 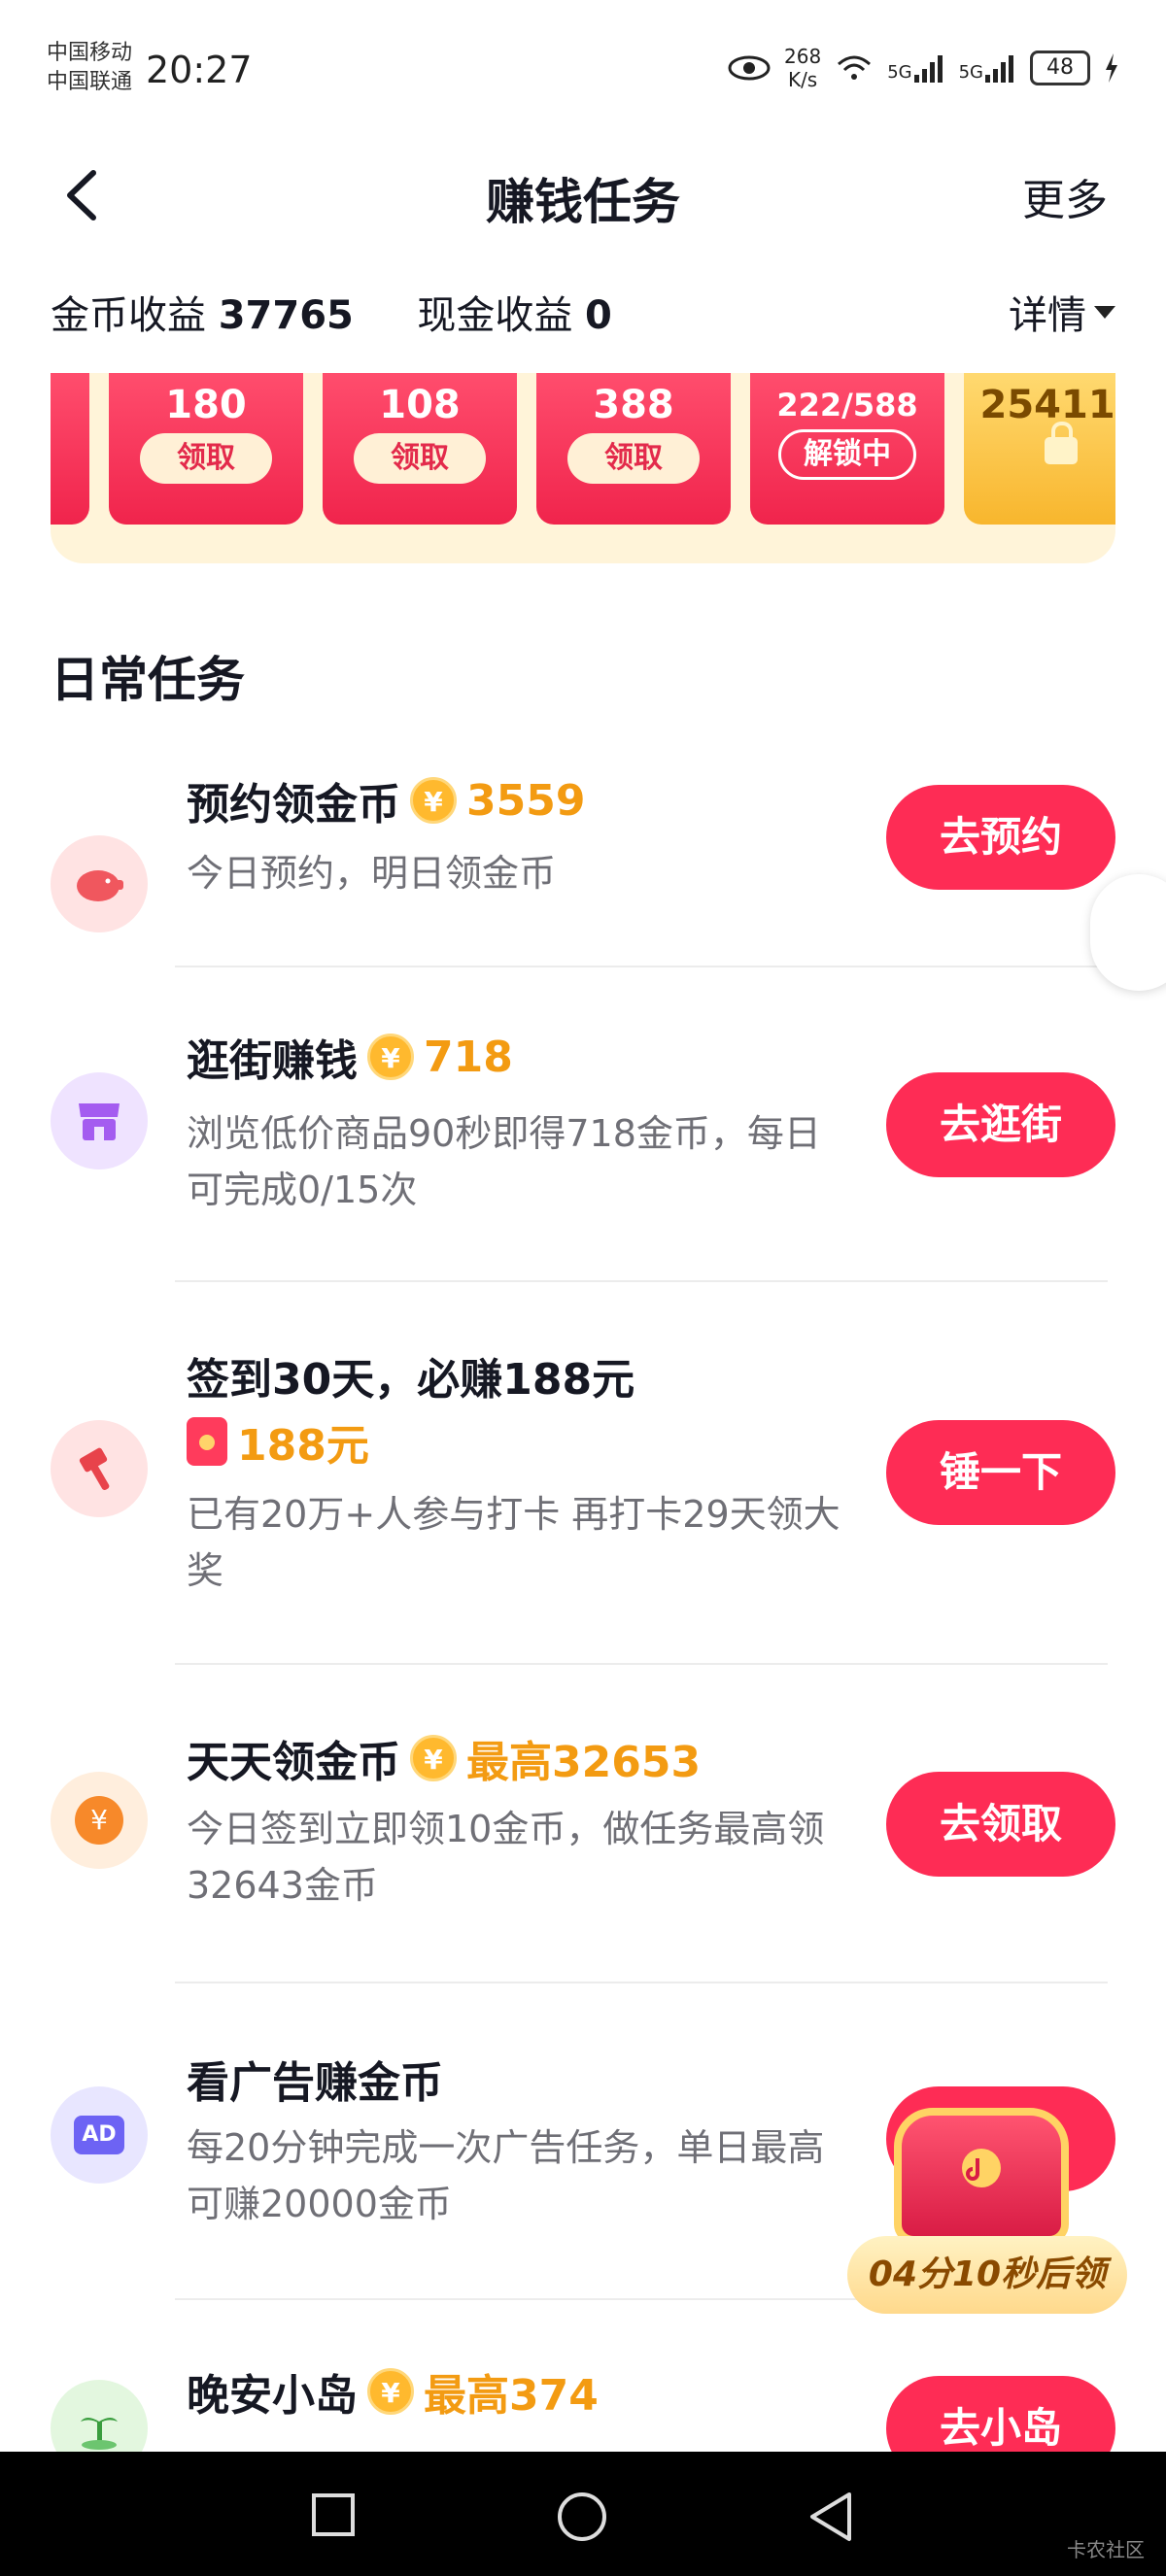 I want to click on yuan-coin-icon: ¥, so click(x=99, y=1820).